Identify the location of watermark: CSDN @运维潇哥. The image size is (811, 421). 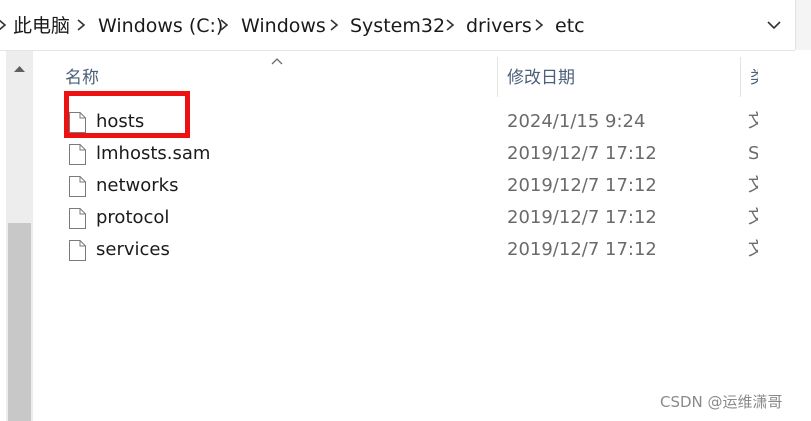
(721, 402).